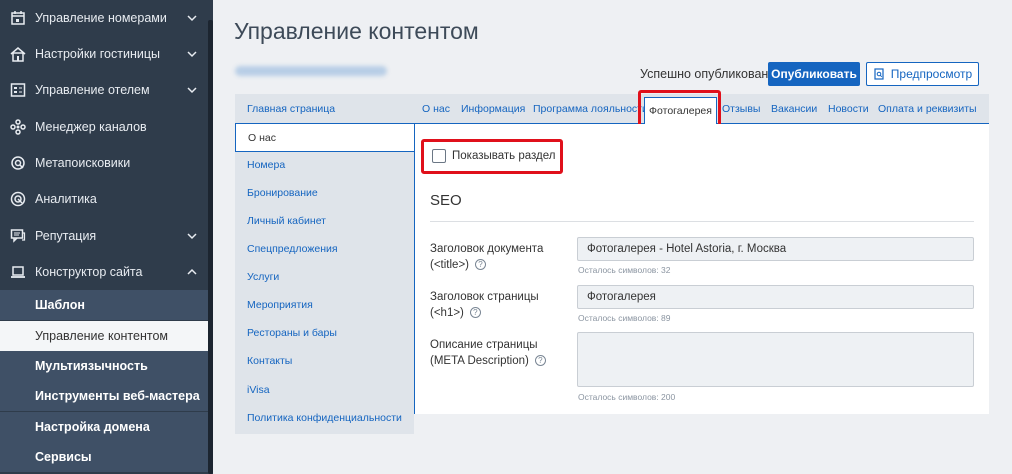 Image resolution: width=1012 pixels, height=474 pixels. Describe the element at coordinates (18, 54) in the screenshot. I see `hotel-icon` at that location.